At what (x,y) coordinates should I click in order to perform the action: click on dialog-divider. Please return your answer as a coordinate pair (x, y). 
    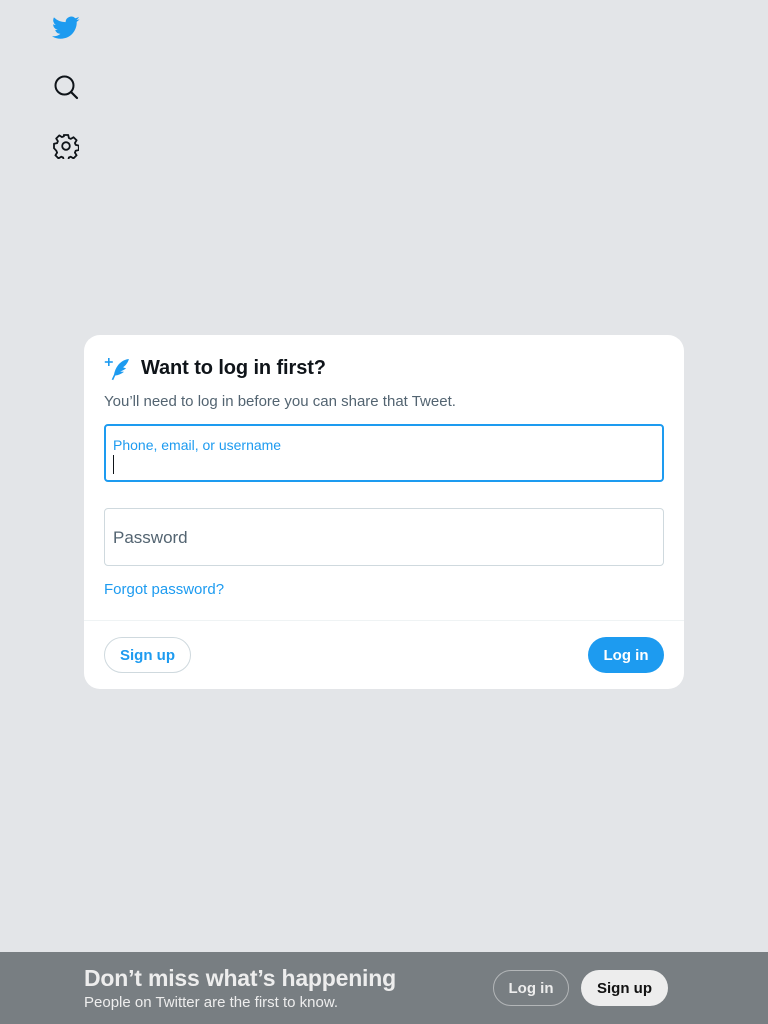
    Looking at the image, I should click on (384, 620).